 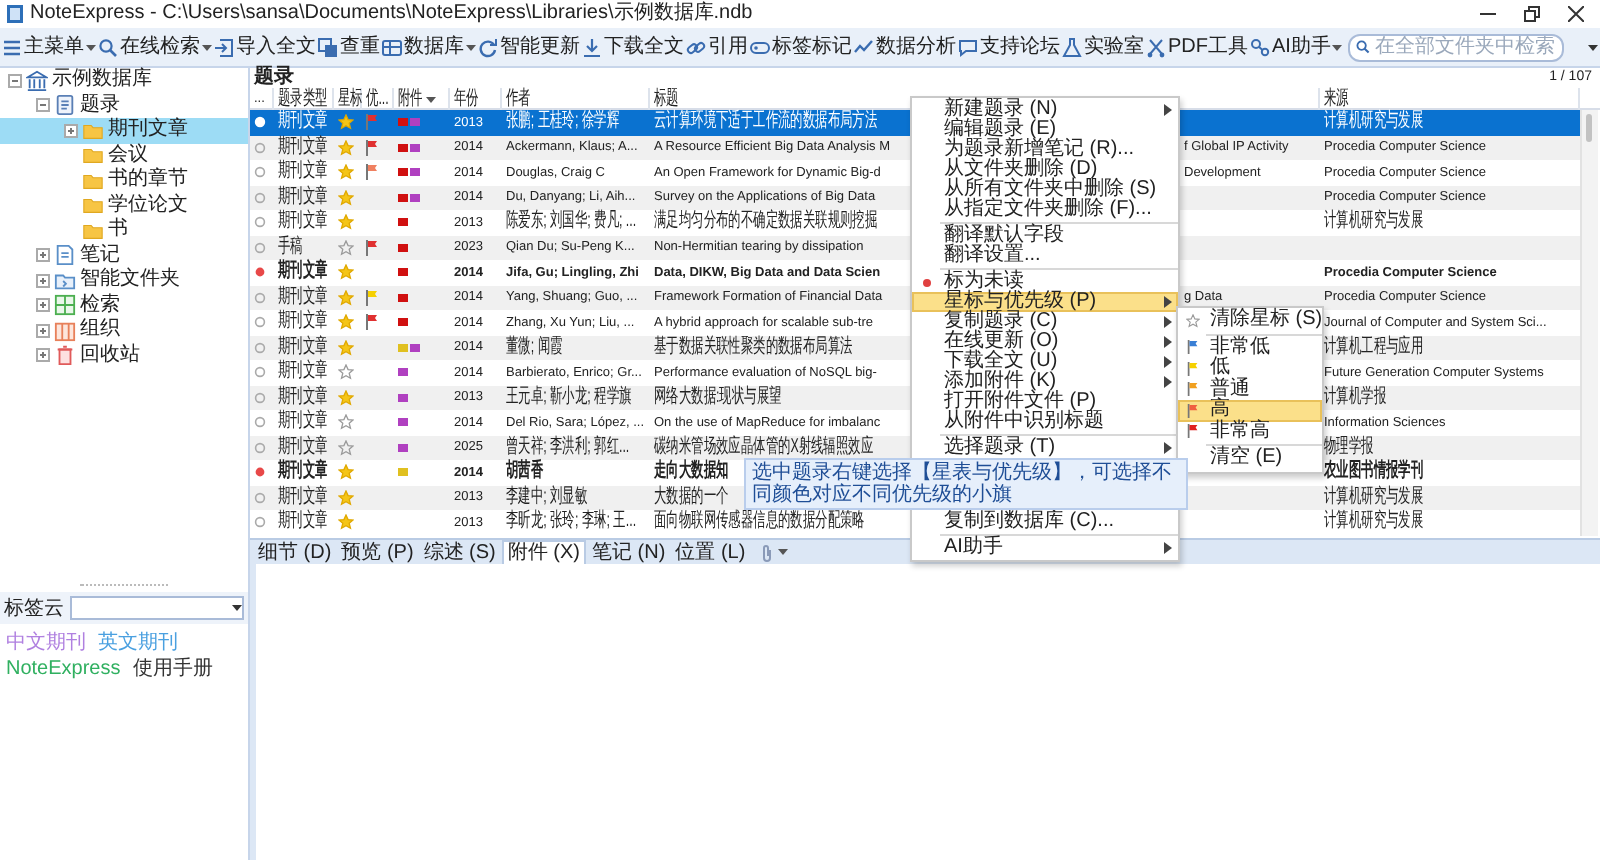 What do you see at coordinates (764, 447) in the screenshot?
I see `title-cell-text: 碳纳米管场效应晶体管的X射线辐照效应` at bounding box center [764, 447].